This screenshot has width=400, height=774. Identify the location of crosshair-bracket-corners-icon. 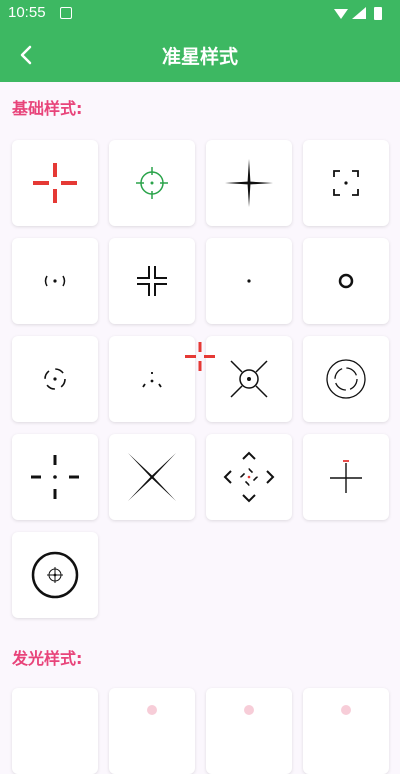
(346, 183).